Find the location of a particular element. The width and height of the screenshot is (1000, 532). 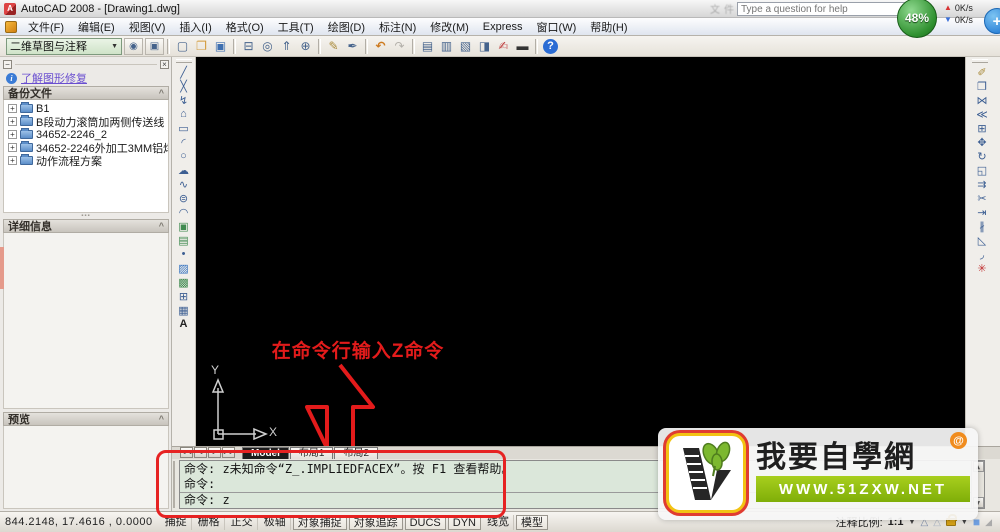

ellipse-arc-icon: ◠ is located at coordinates (184, 212).